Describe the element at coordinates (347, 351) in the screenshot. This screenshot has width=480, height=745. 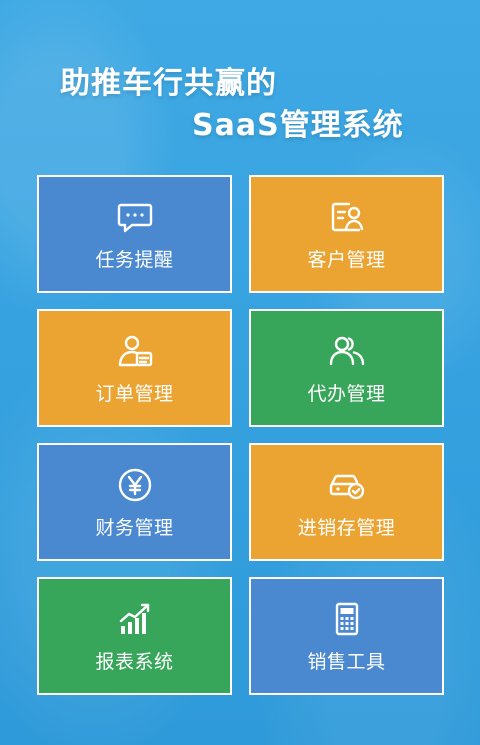
I see `users-icon` at that location.